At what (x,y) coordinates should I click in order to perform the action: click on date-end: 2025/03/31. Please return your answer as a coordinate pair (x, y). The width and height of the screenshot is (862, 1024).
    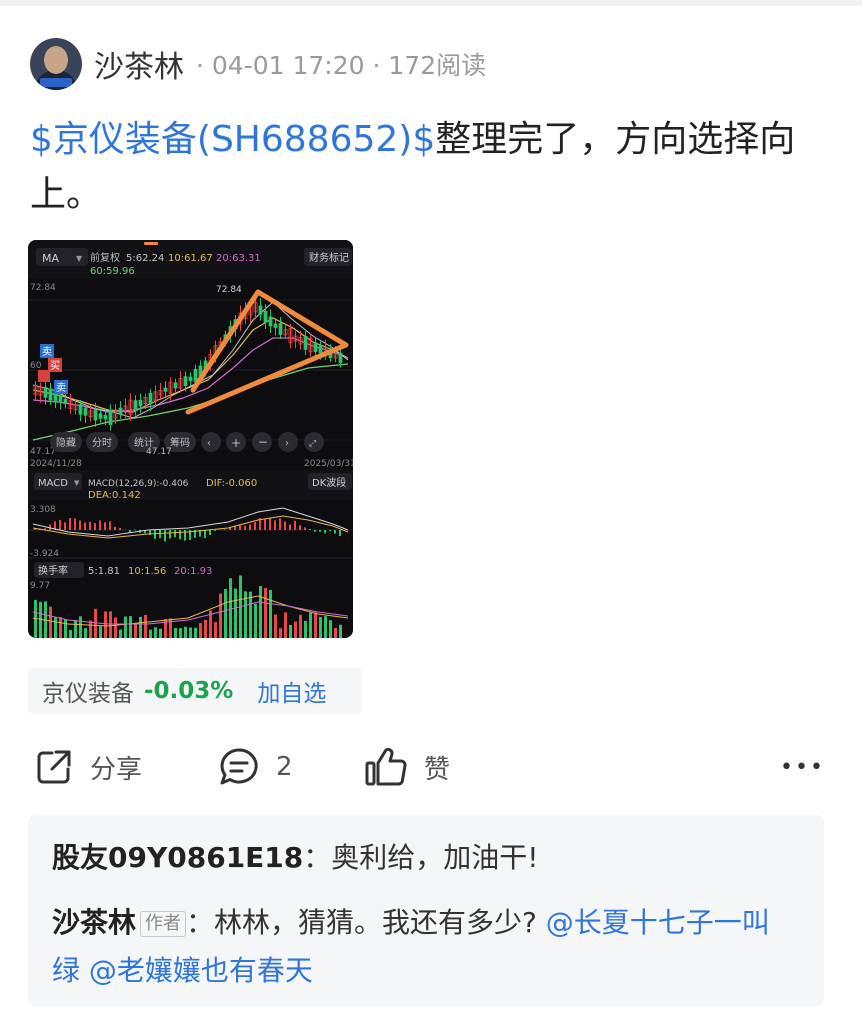
    Looking at the image, I should click on (328, 464).